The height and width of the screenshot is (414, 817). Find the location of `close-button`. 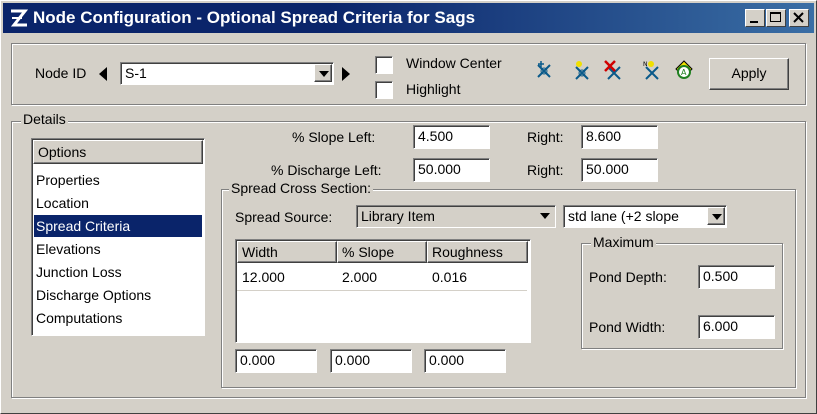

close-button is located at coordinates (799, 18).